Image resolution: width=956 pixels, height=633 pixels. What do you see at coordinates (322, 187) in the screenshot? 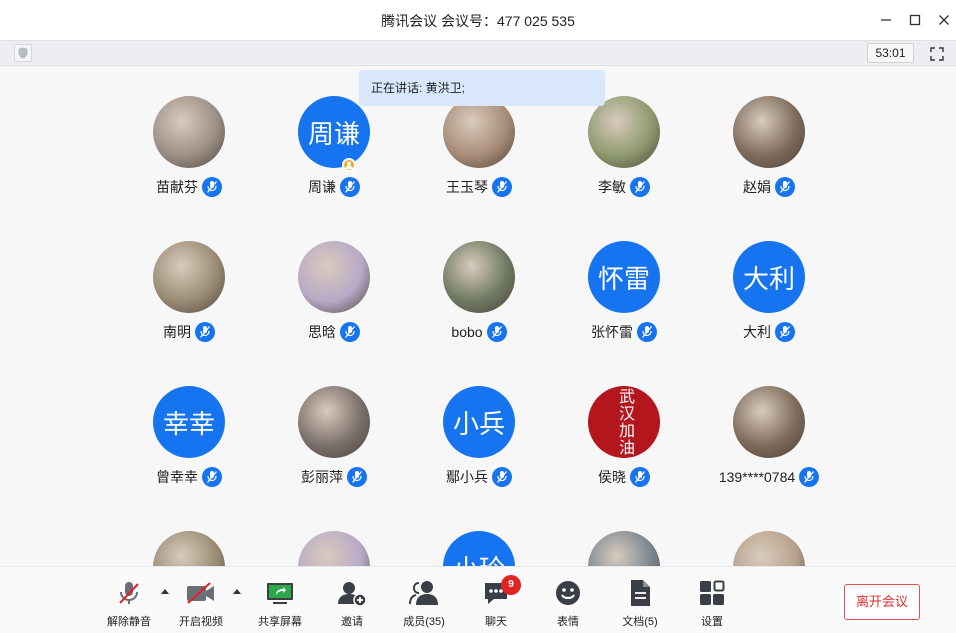
I see `participant-name: 周谦` at bounding box center [322, 187].